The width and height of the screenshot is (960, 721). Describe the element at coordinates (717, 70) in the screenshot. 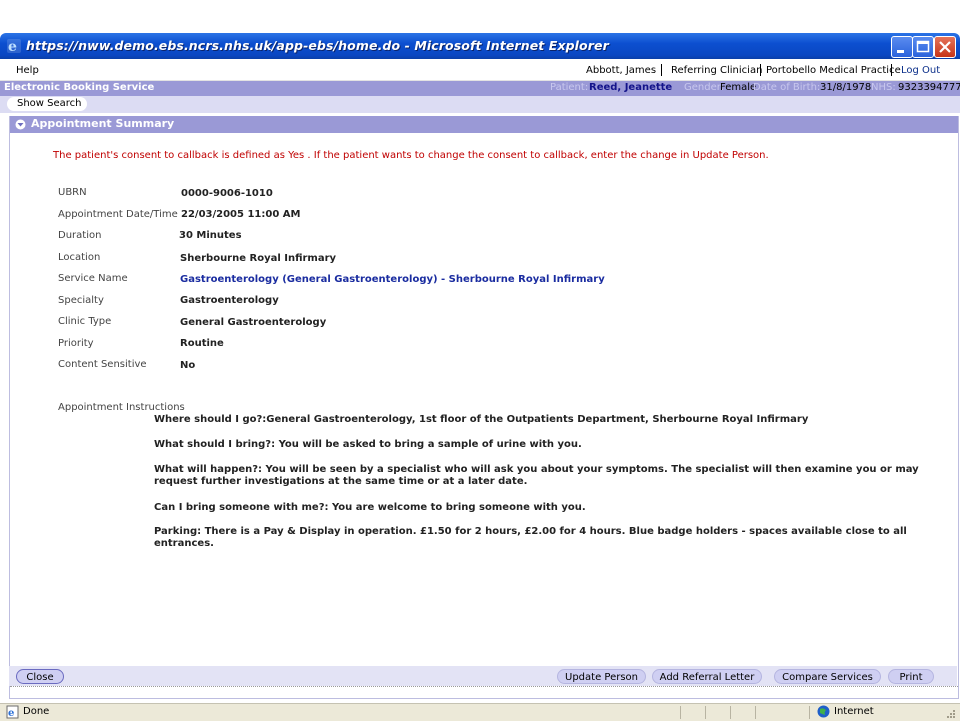

I see `user-role: Referring Clinician` at that location.